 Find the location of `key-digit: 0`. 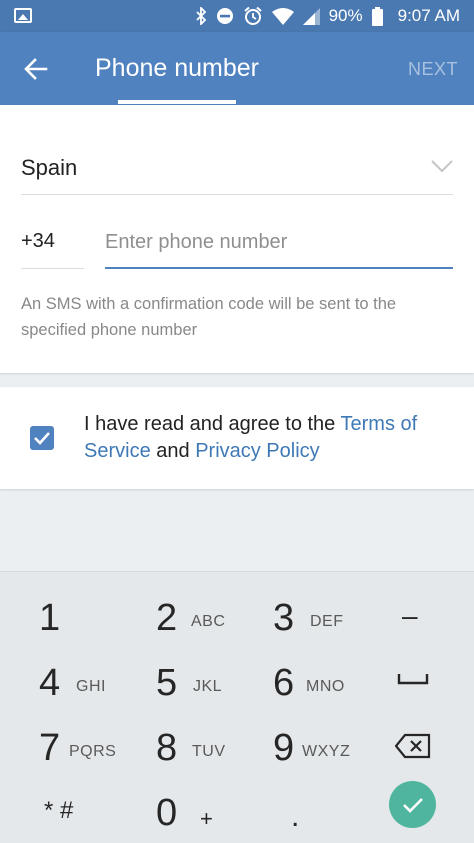

key-digit: 0 is located at coordinates (167, 813).